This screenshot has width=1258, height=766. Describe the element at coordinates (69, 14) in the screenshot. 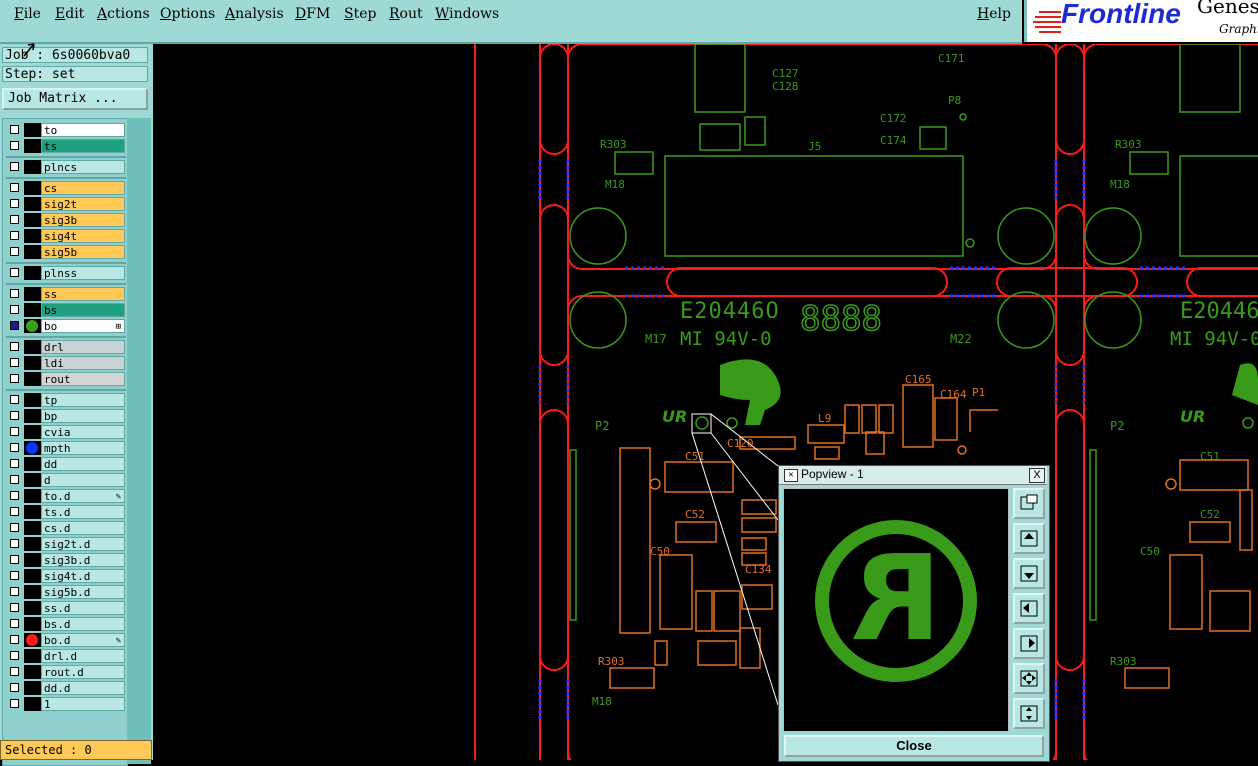

I see `menu-edit: Edit` at that location.